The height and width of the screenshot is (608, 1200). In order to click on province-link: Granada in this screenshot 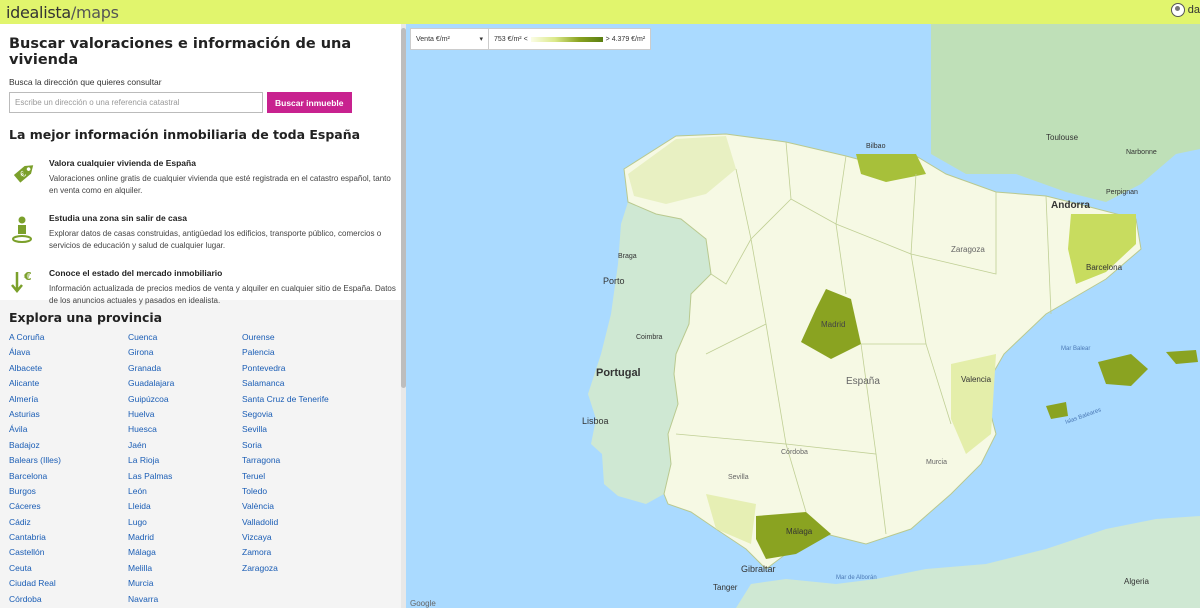, I will do `click(185, 368)`.